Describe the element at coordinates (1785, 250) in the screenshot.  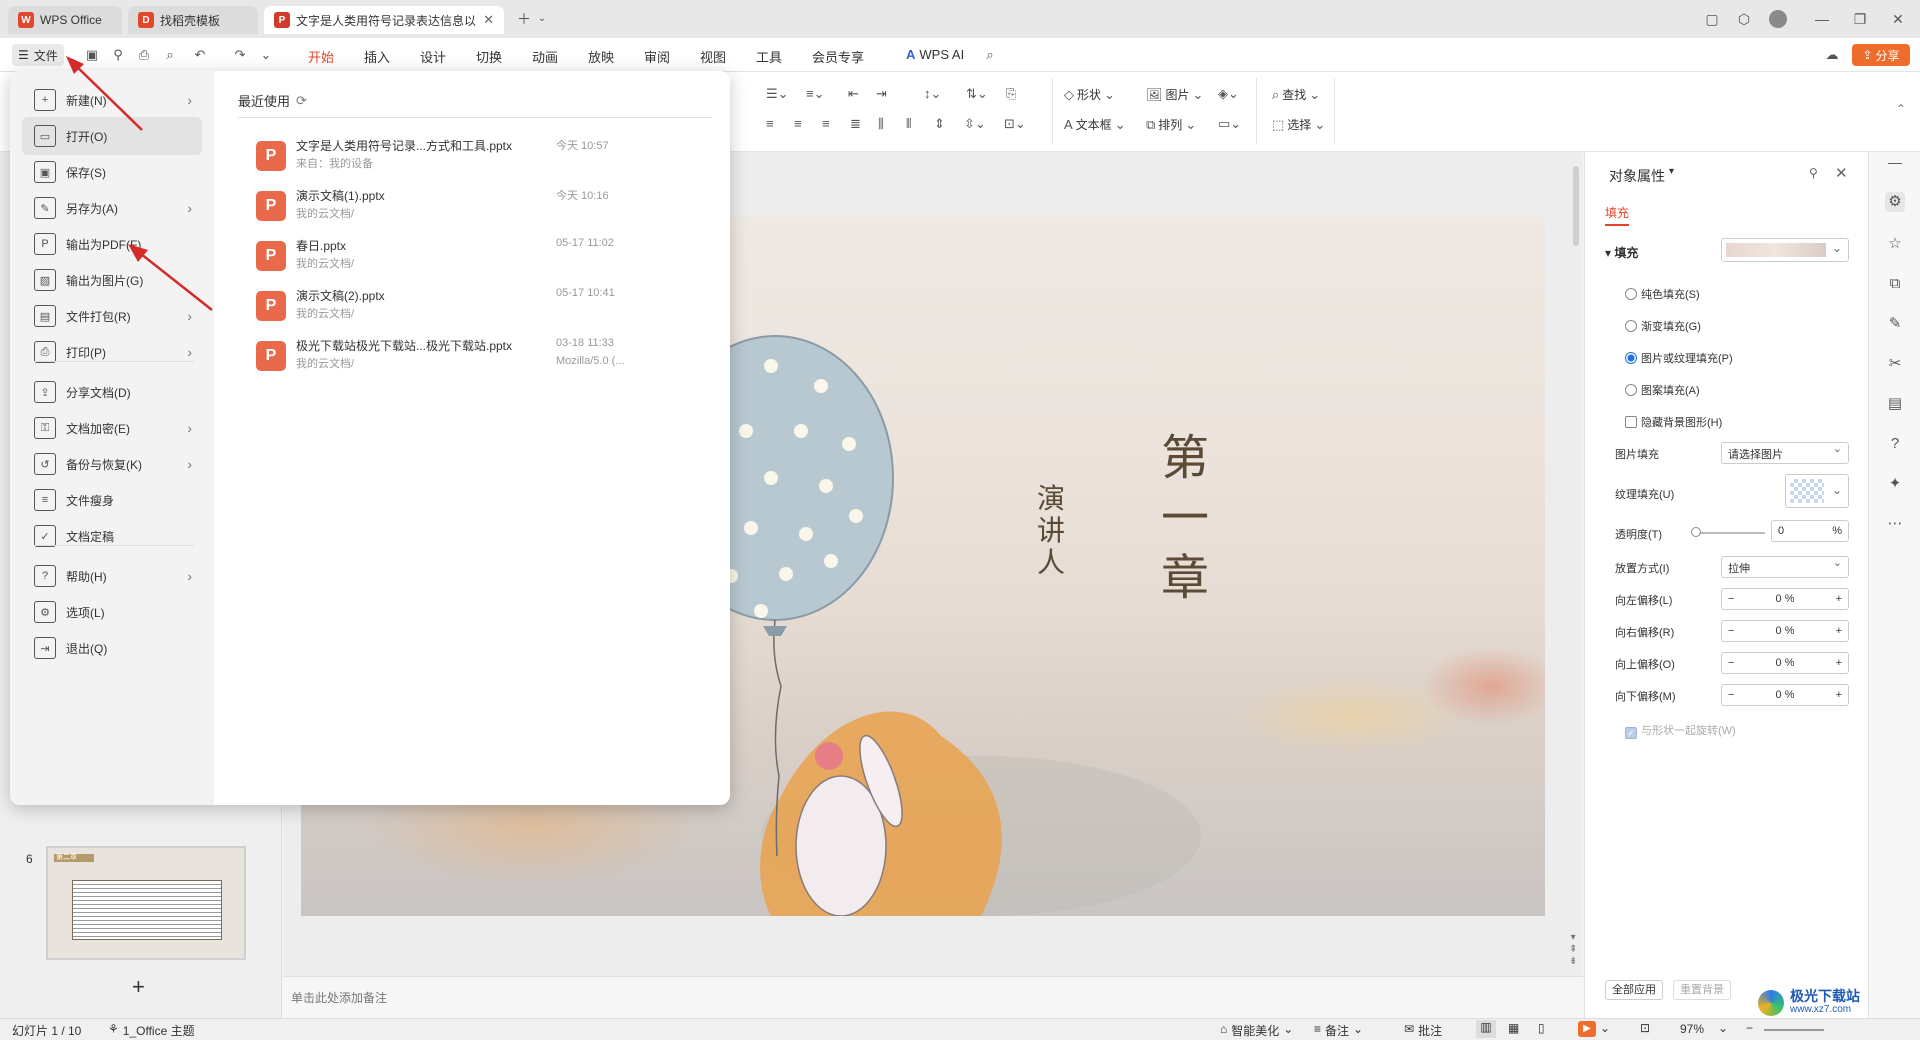
I see `fill-preview-dropdown: ⌄` at that location.